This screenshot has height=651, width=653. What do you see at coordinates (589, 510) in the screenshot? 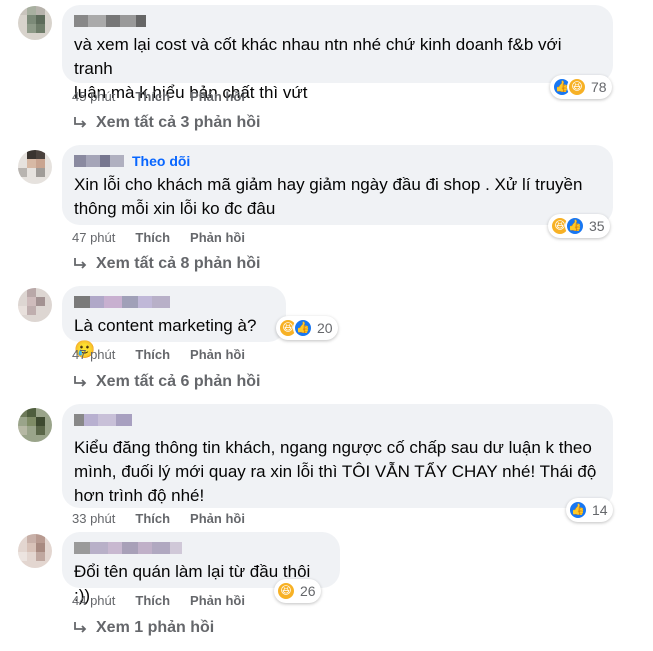
I see `reaction-summary: 👍 14` at bounding box center [589, 510].